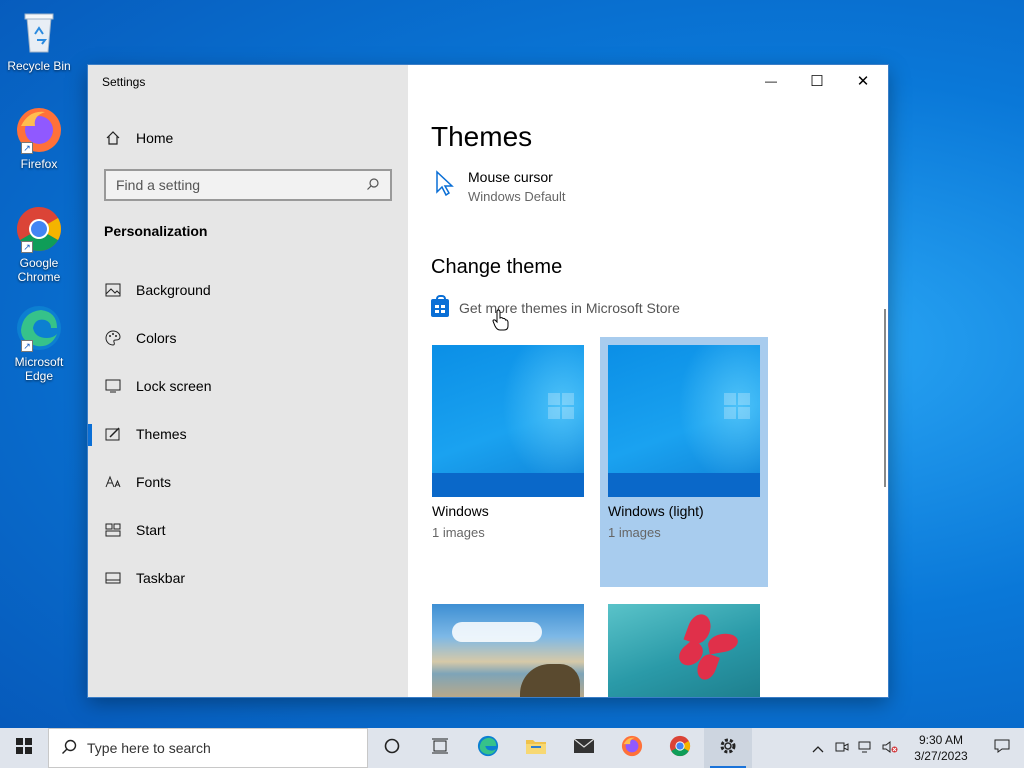  Describe the element at coordinates (458, 532) in the screenshot. I see `theme-image-count: 1 images` at that location.